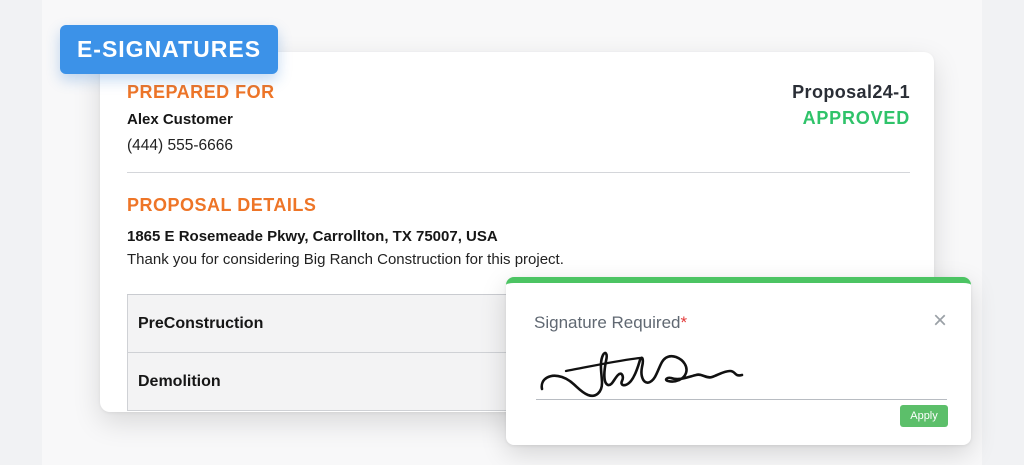 The width and height of the screenshot is (1024, 465). I want to click on signature-title-text: Signature Required, so click(607, 322).